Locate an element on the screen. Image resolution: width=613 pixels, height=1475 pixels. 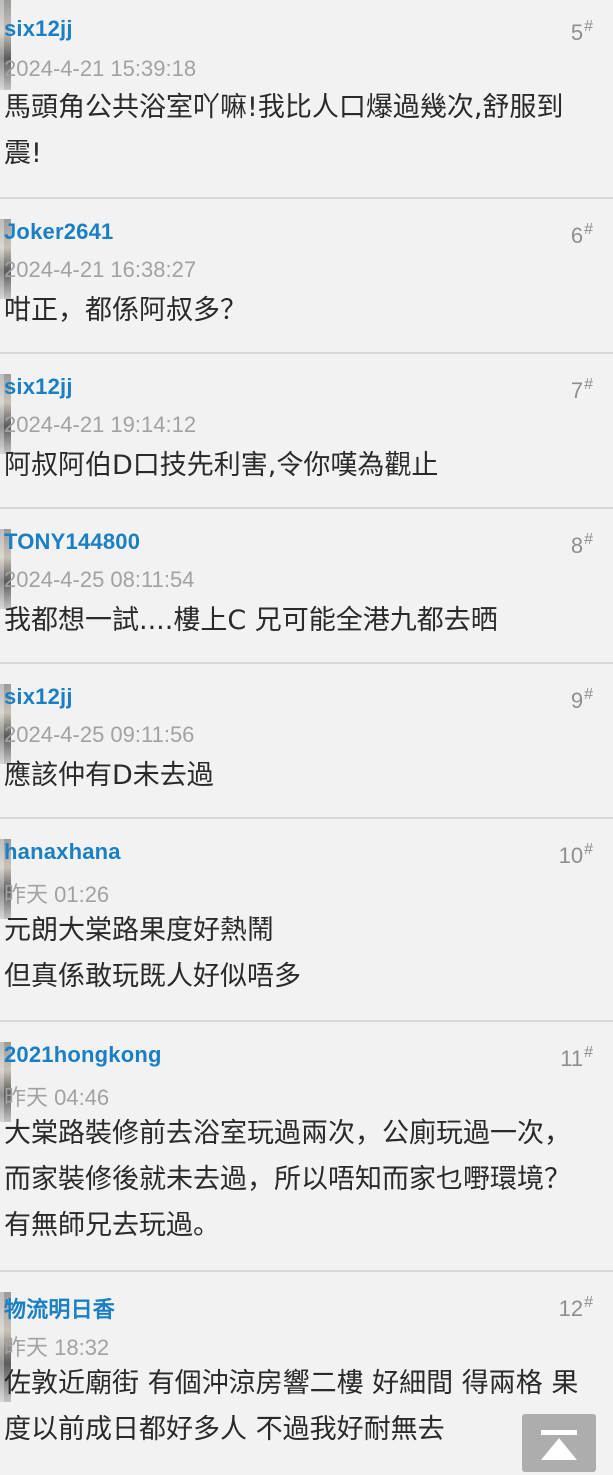
post-username: 物流明日香 is located at coordinates (59, 1308).